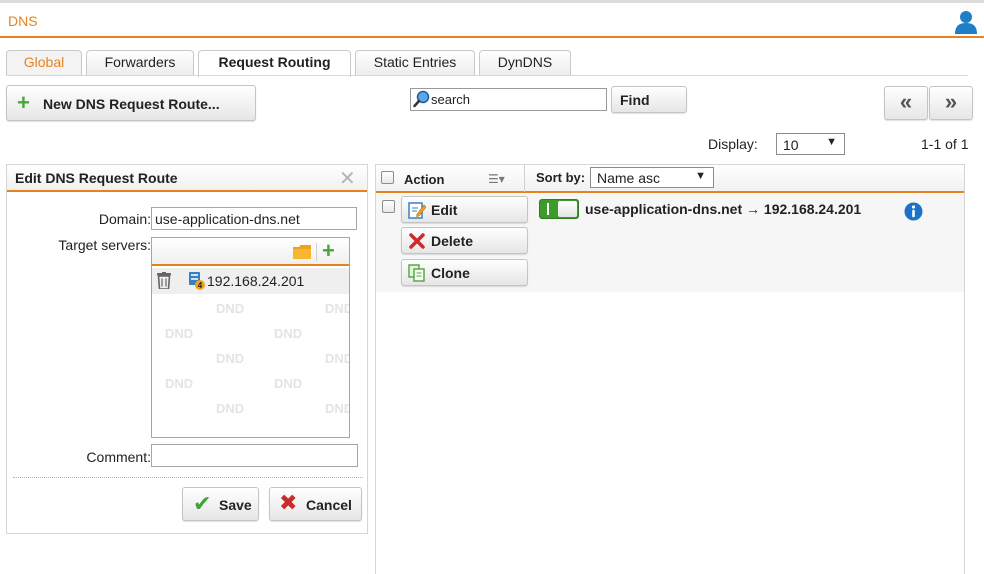 The height and width of the screenshot is (574, 984). Describe the element at coordinates (945, 144) in the screenshot. I see `paging-info: 1-1 of 1` at that location.